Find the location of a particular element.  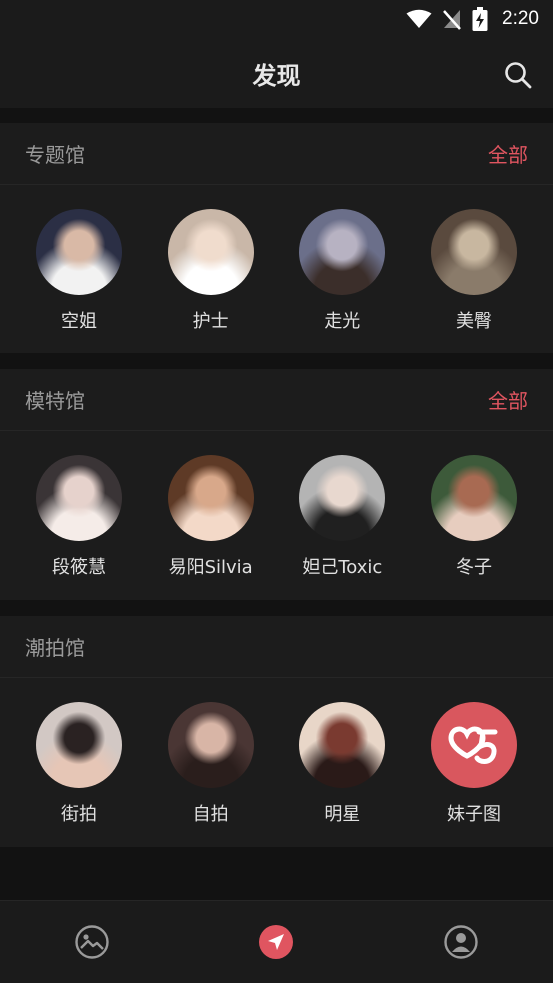

item-label: 美臀 is located at coordinates (473, 321).